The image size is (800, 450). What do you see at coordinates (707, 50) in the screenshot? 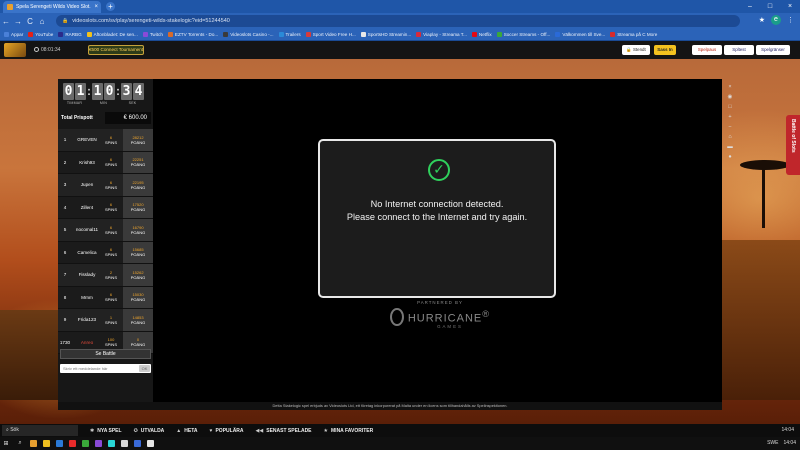
I see `spelpaus-button: Spelpaus` at bounding box center [707, 50].